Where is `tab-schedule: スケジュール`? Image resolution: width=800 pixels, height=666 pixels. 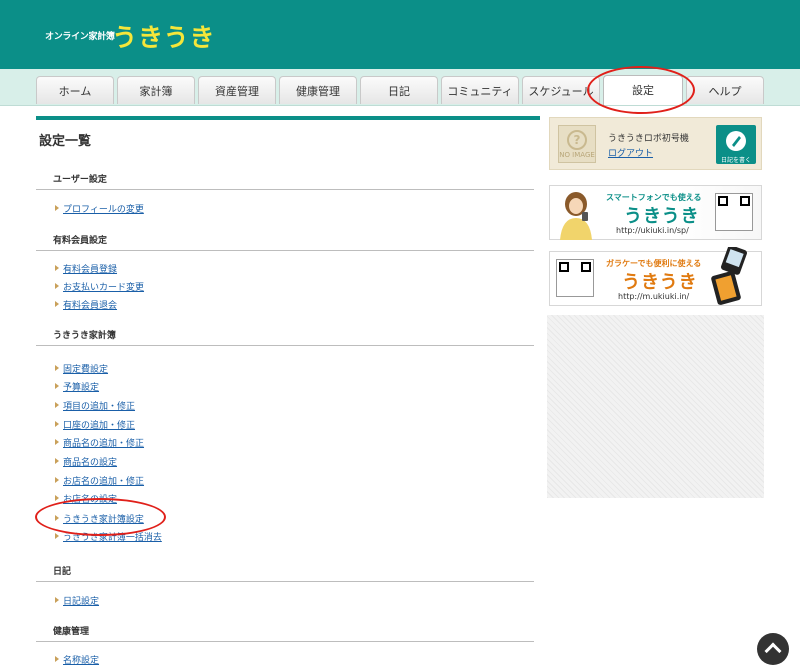
tab-schedule: スケジュール is located at coordinates (561, 90).